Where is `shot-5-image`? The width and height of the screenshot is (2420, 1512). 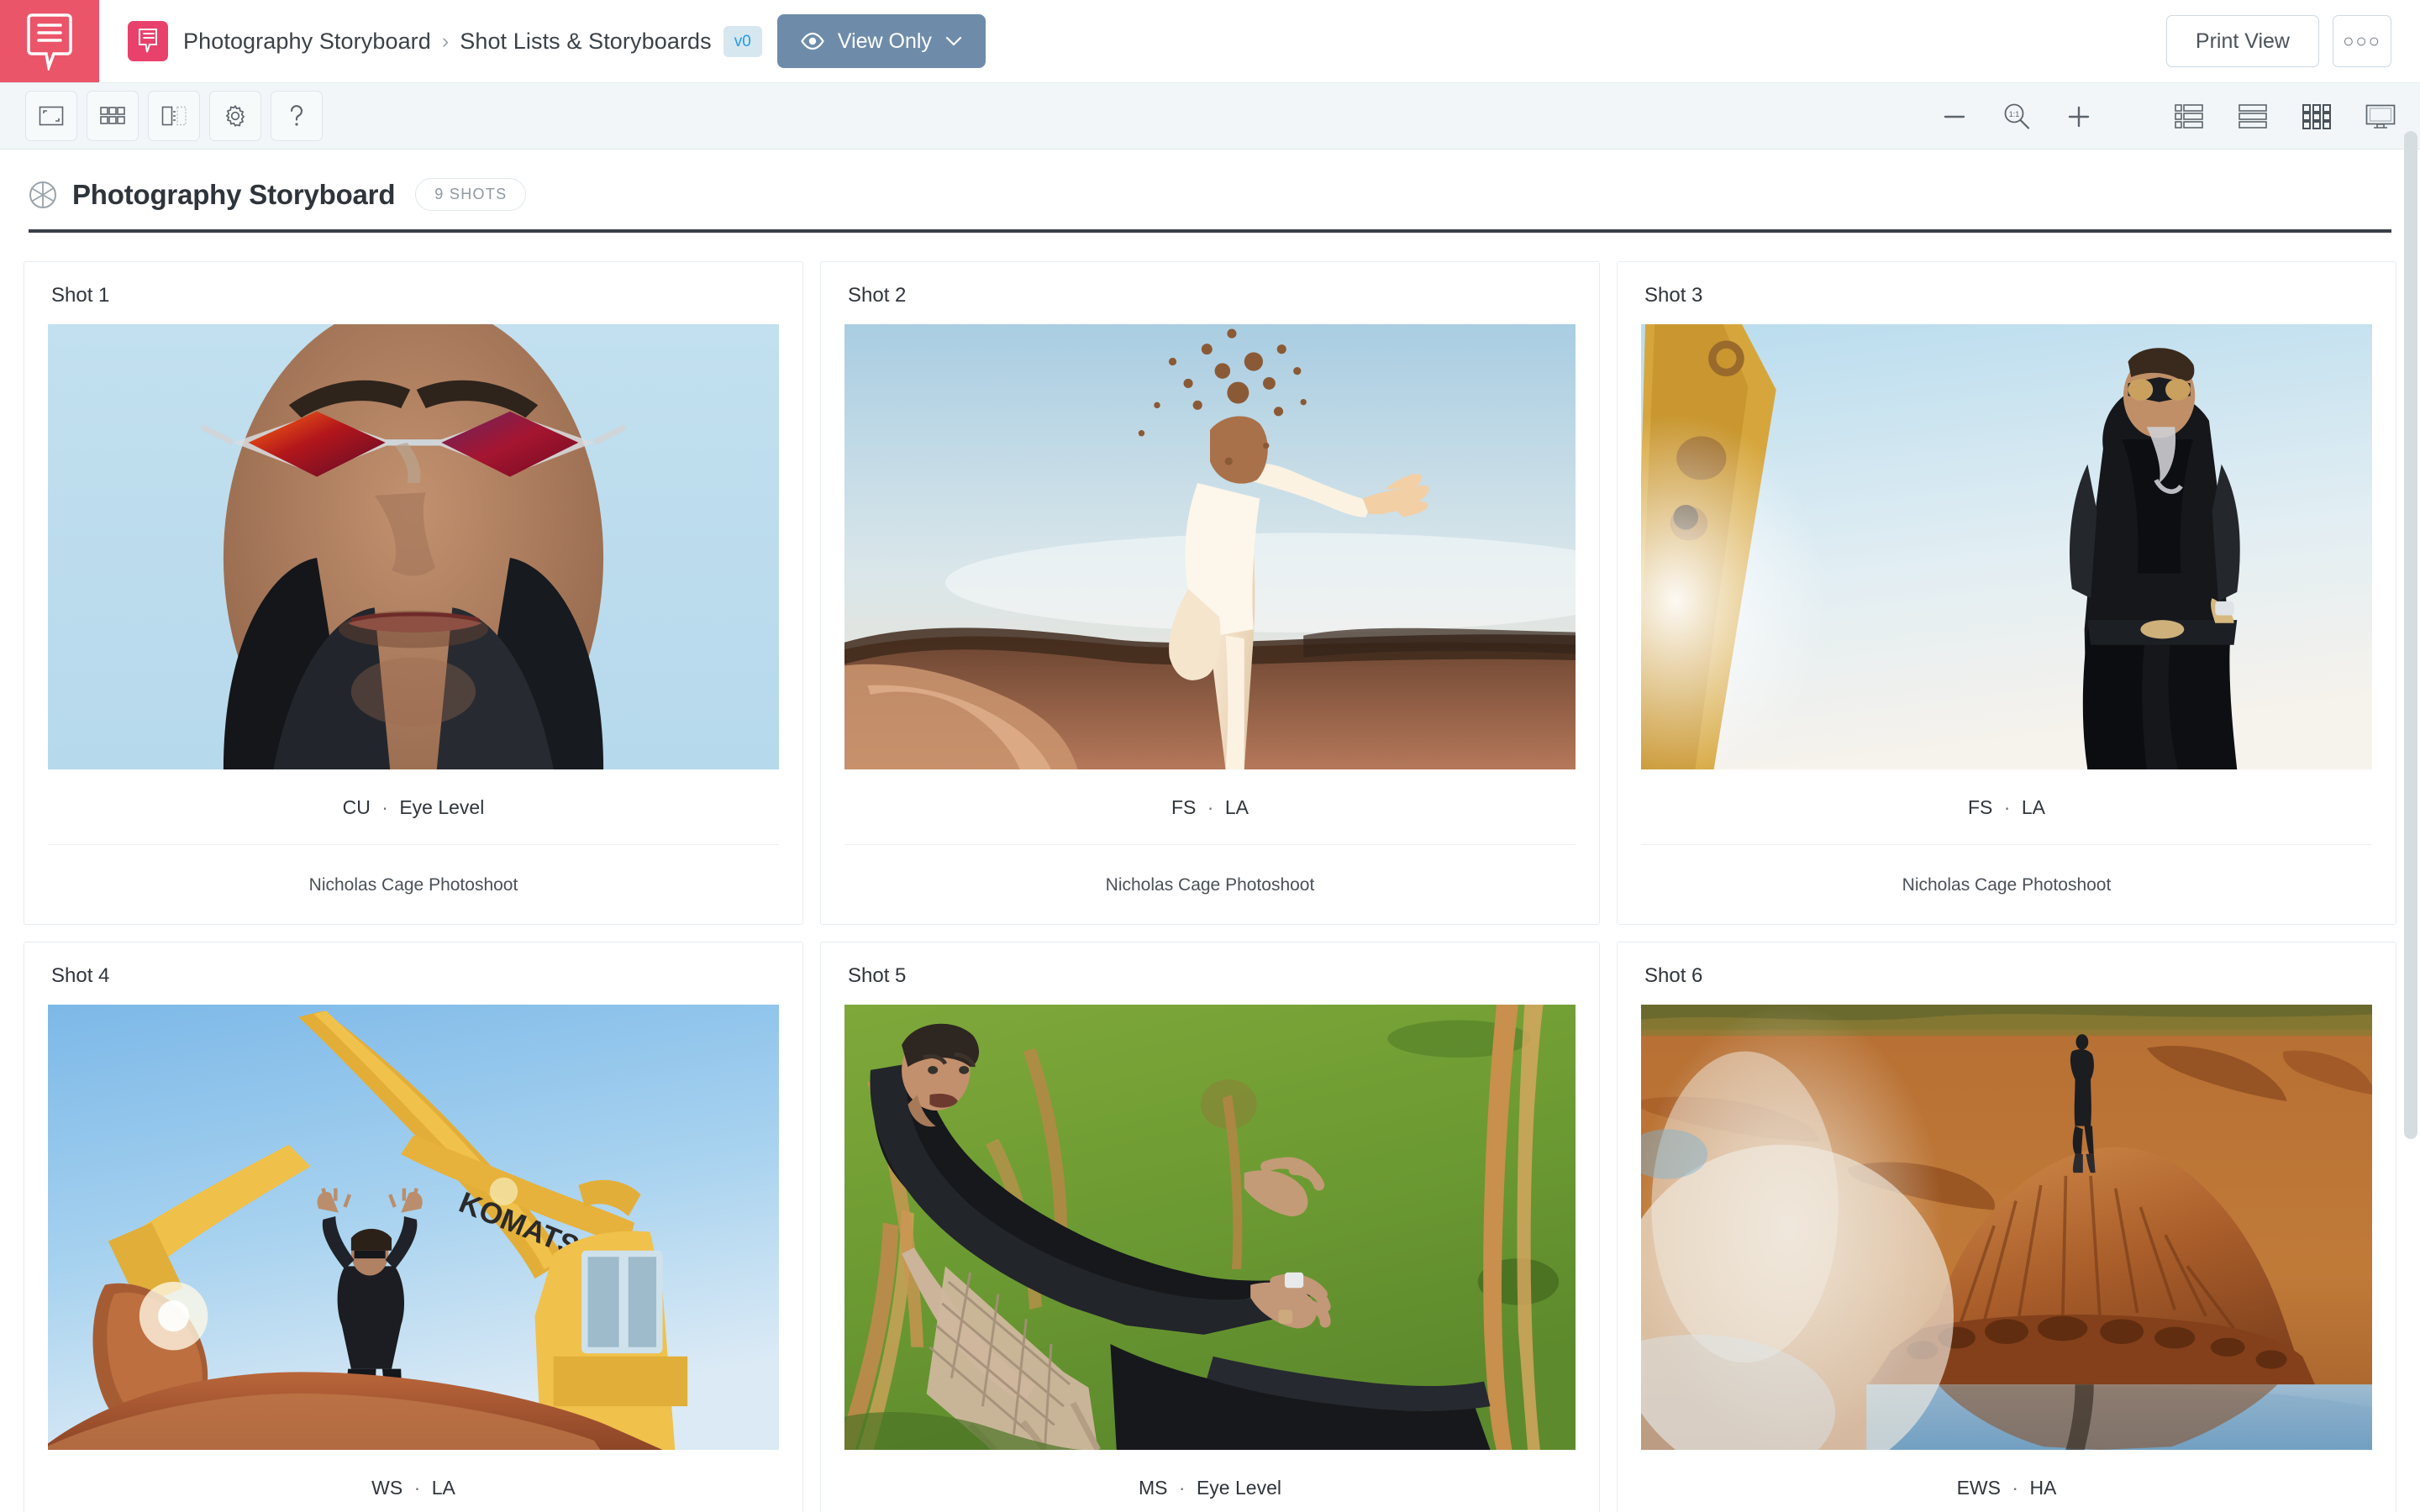 shot-5-image is located at coordinates (1210, 1227).